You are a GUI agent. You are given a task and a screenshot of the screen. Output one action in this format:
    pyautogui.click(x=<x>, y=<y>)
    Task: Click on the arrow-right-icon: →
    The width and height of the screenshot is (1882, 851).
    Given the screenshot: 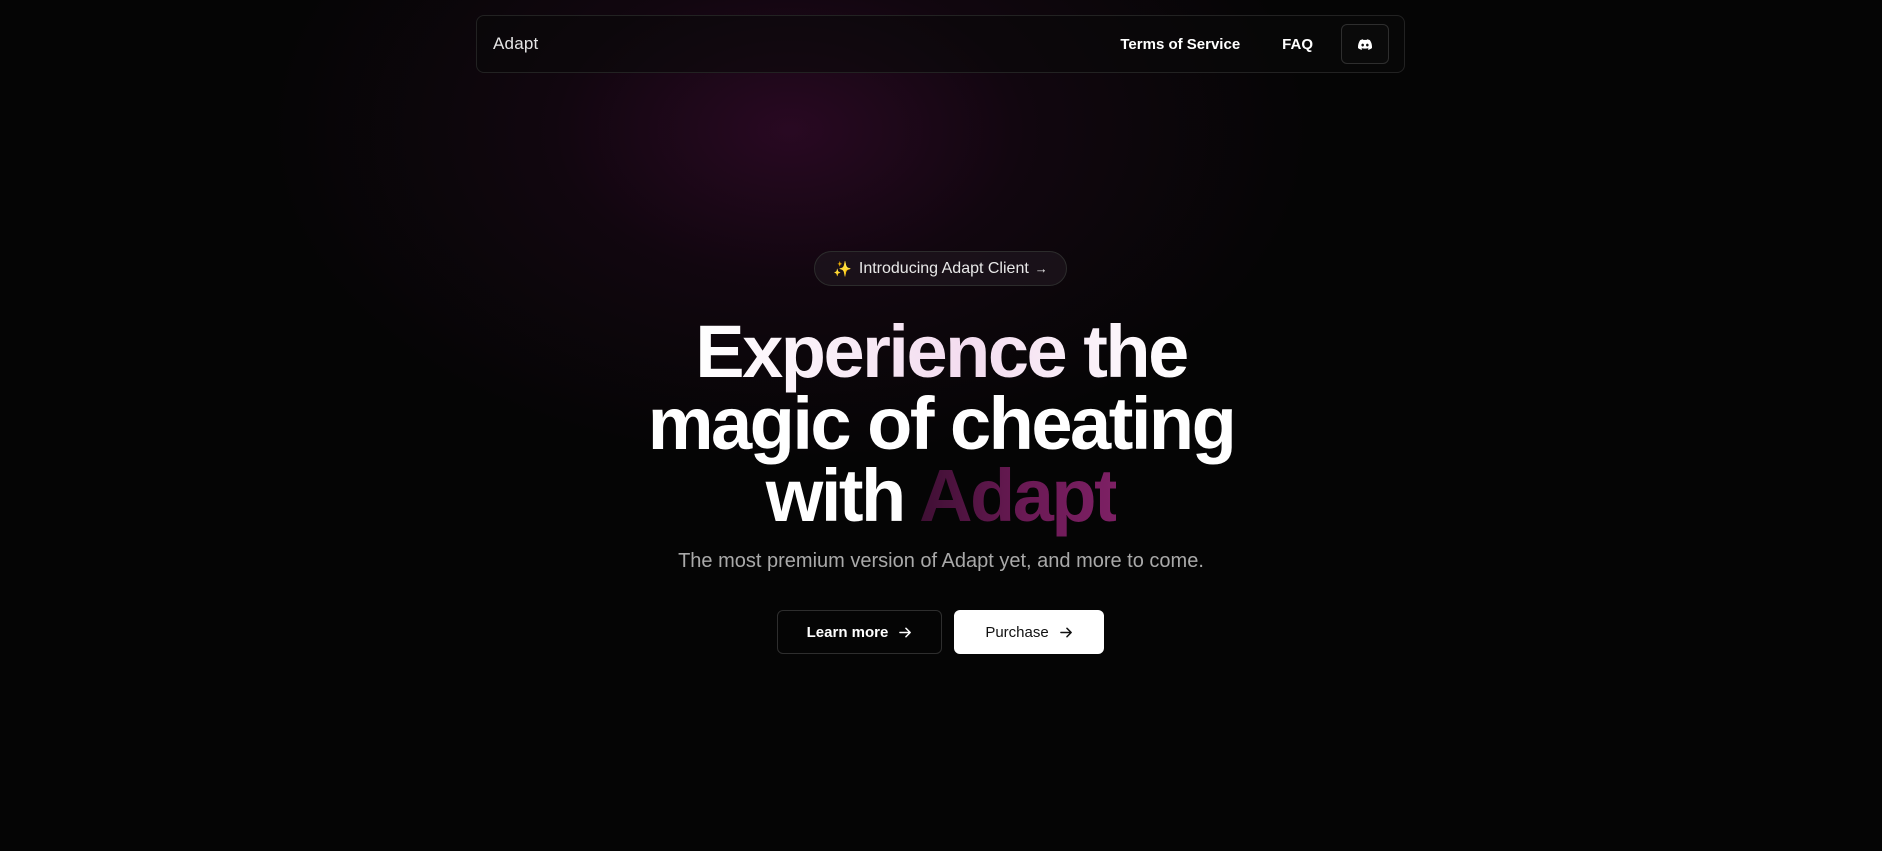 What is the action you would take?
    pyautogui.click(x=1041, y=268)
    